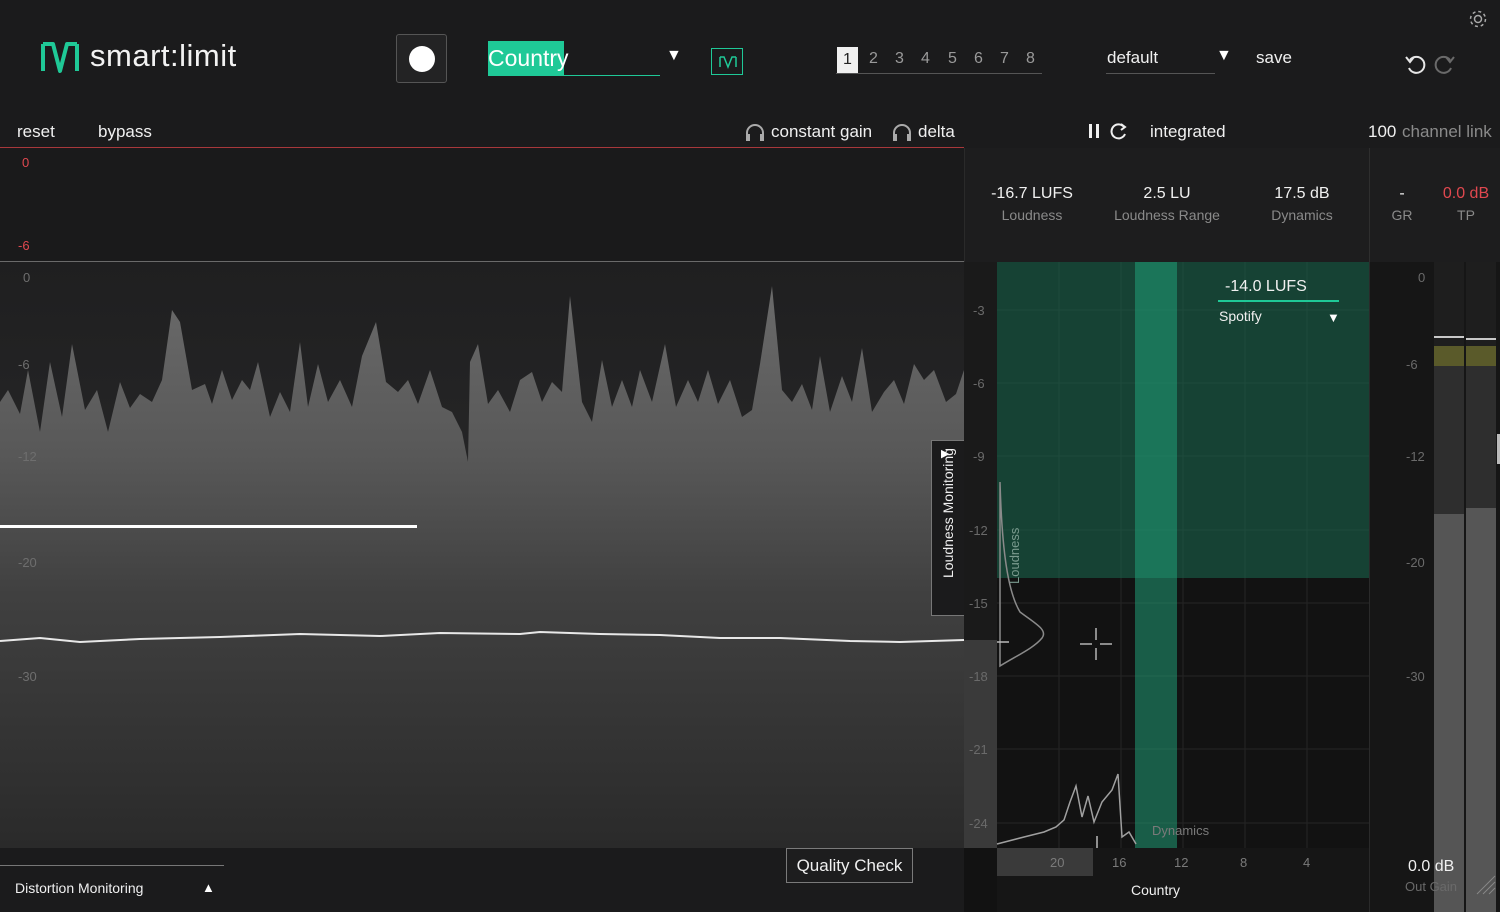 This screenshot has height=912, width=1500. What do you see at coordinates (1057, 862) in the screenshot?
I see `plot-x-tick-20: 20` at bounding box center [1057, 862].